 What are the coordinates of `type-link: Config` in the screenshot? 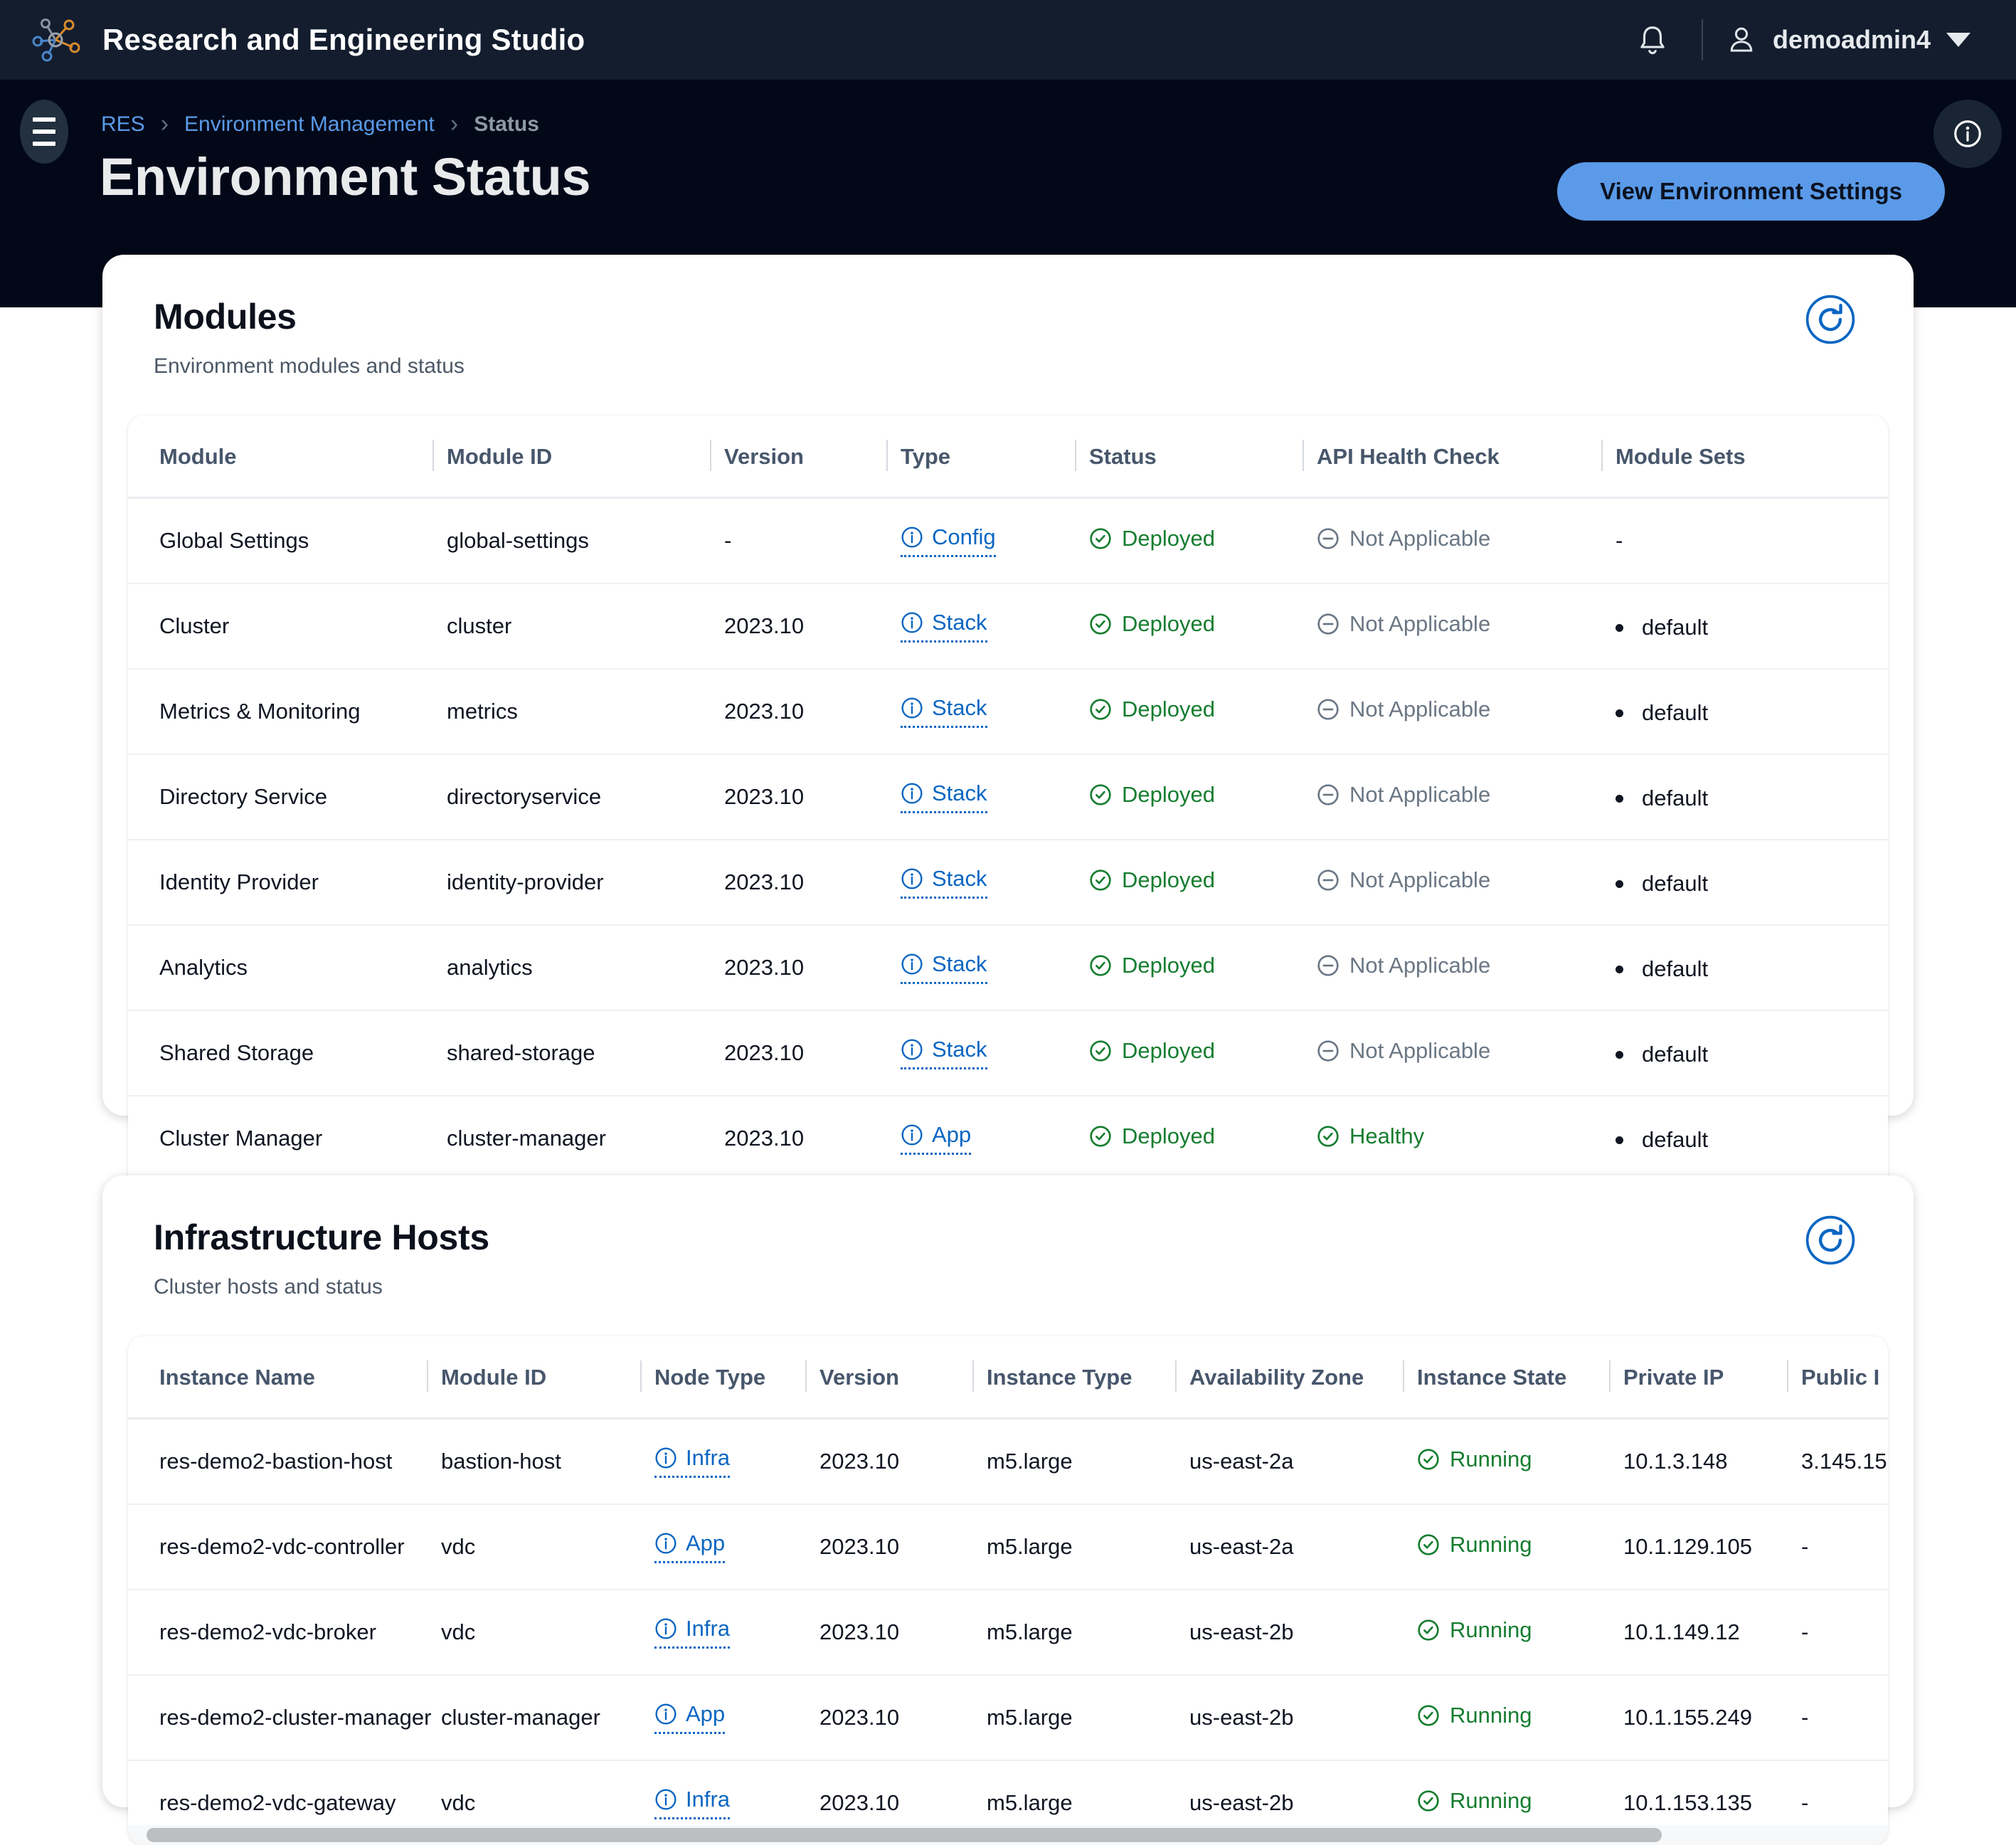 It's located at (948, 540).